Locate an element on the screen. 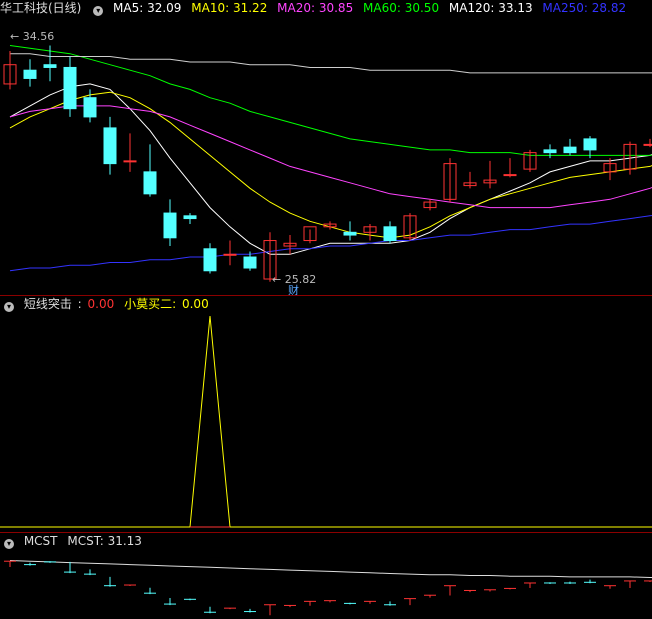 The image size is (652, 619). mcst-chart is located at coordinates (326, 576).